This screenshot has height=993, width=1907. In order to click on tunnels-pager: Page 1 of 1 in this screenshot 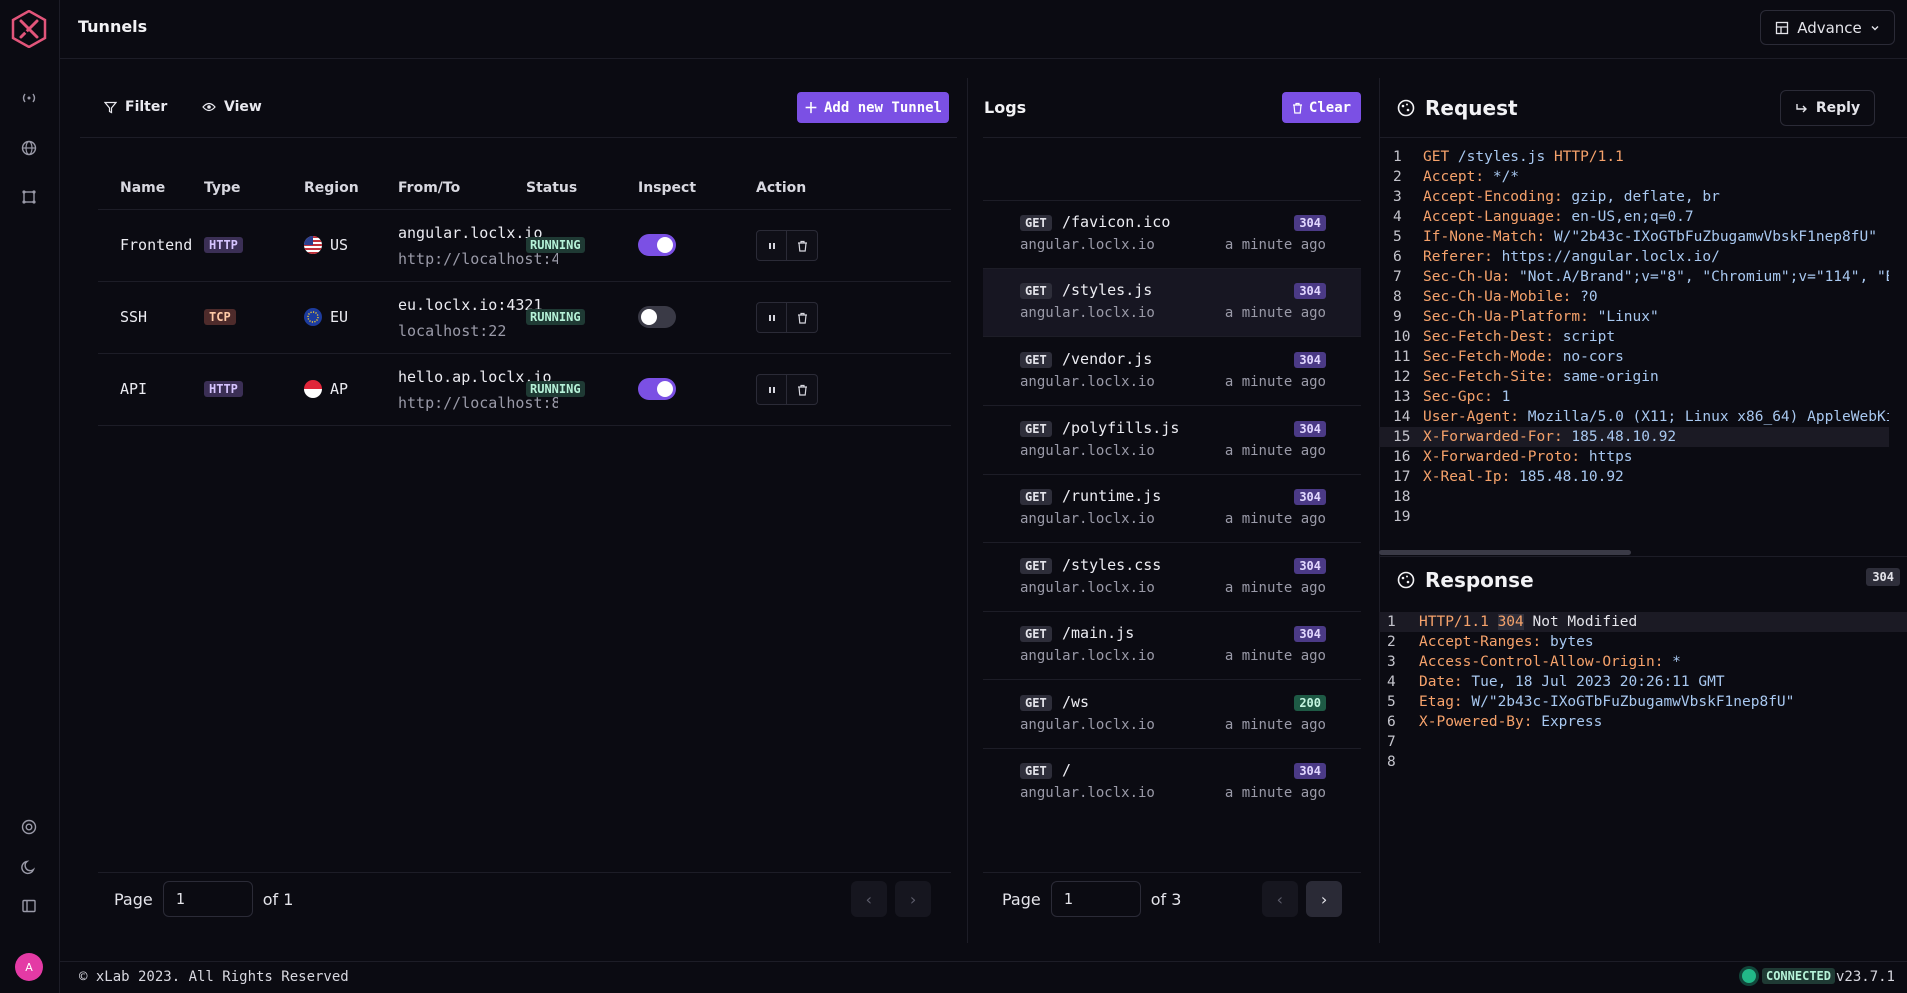, I will do `click(203, 899)`.